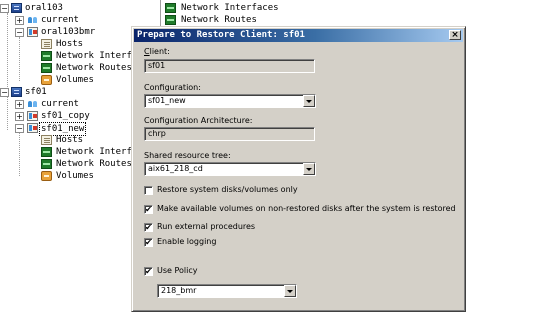  Describe the element at coordinates (357, 14) in the screenshot. I see `details-list: Network Interfaces Network Routes` at that location.